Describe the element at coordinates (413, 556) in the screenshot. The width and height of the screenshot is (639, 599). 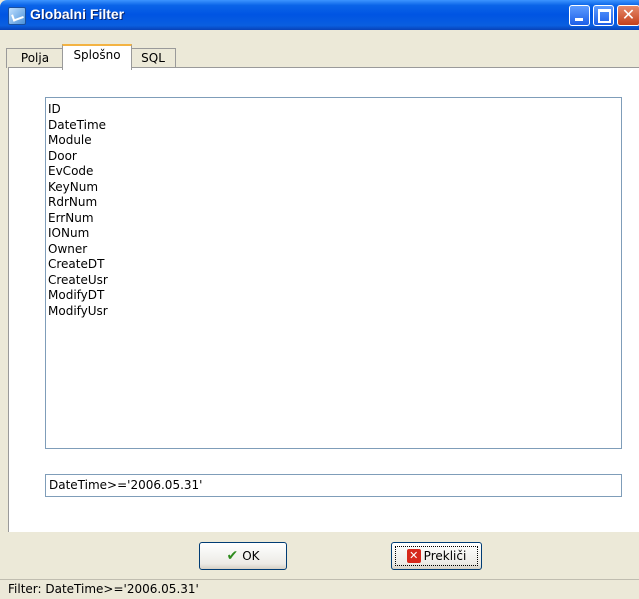
I see `red-x-icon: ✕` at that location.